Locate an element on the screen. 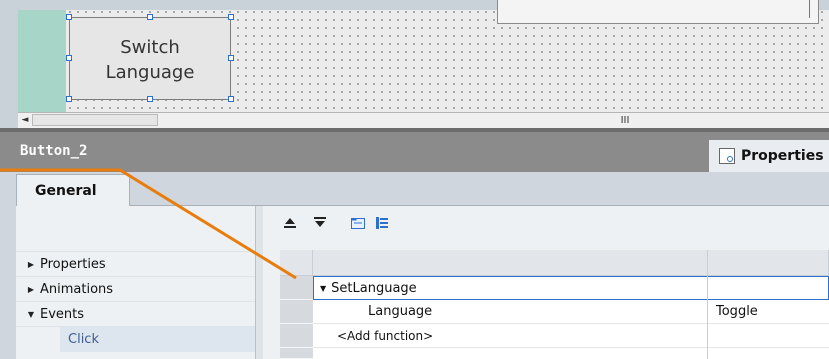  tab-general-label: General is located at coordinates (66, 190).